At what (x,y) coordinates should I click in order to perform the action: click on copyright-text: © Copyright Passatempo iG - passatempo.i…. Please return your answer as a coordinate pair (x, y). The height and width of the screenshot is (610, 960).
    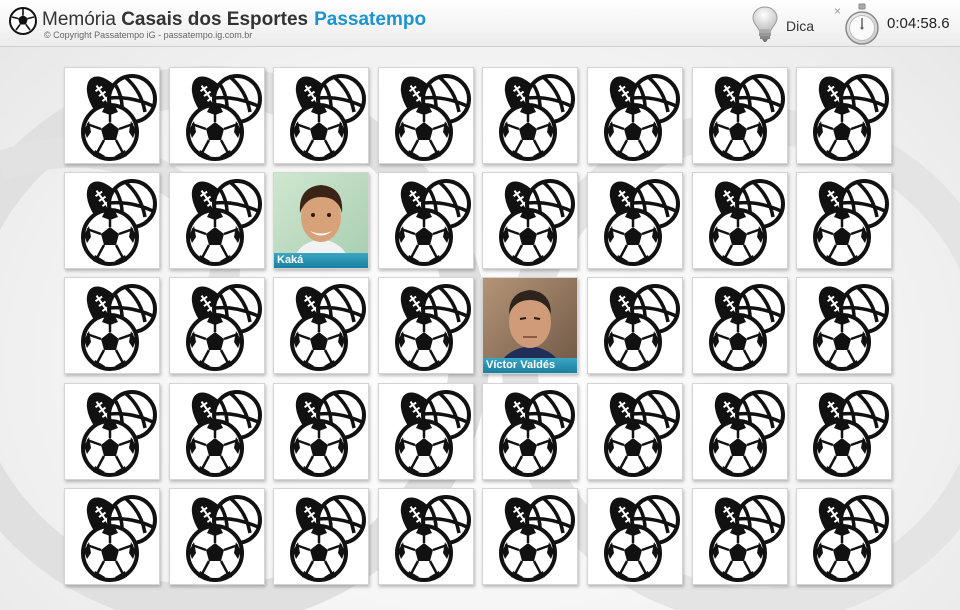
    Looking at the image, I should click on (148, 35).